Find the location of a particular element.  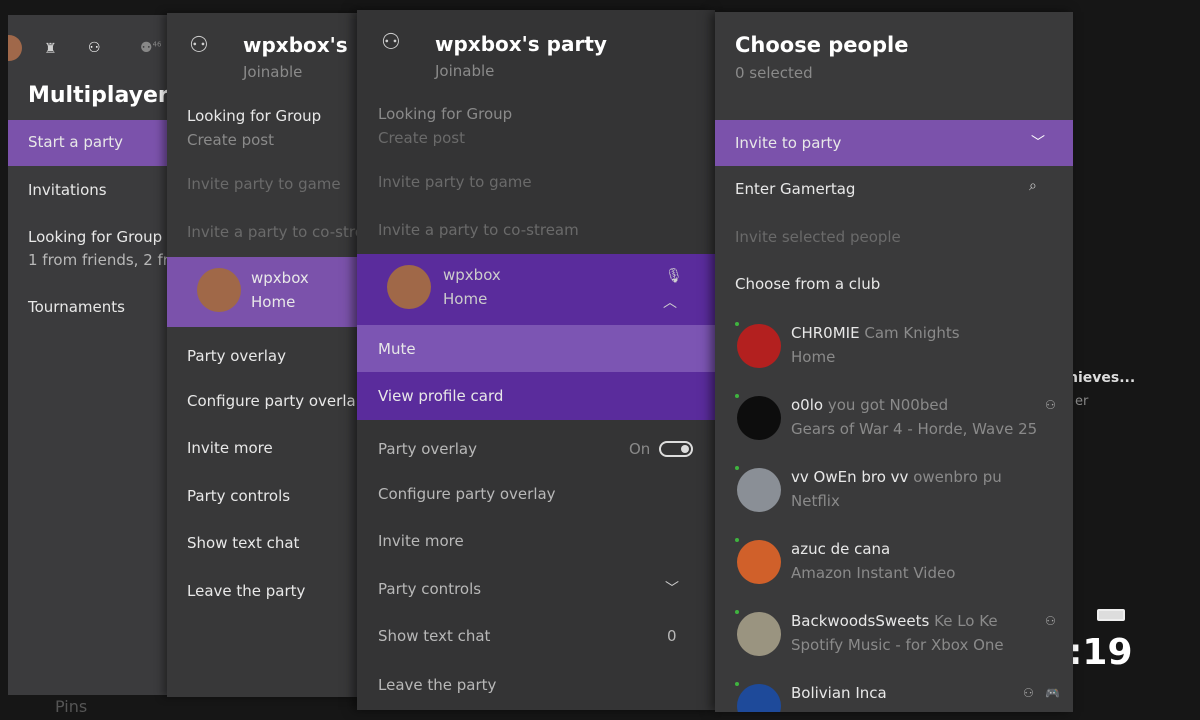

friend-gamertag: CHR0MIE is located at coordinates (825, 333).